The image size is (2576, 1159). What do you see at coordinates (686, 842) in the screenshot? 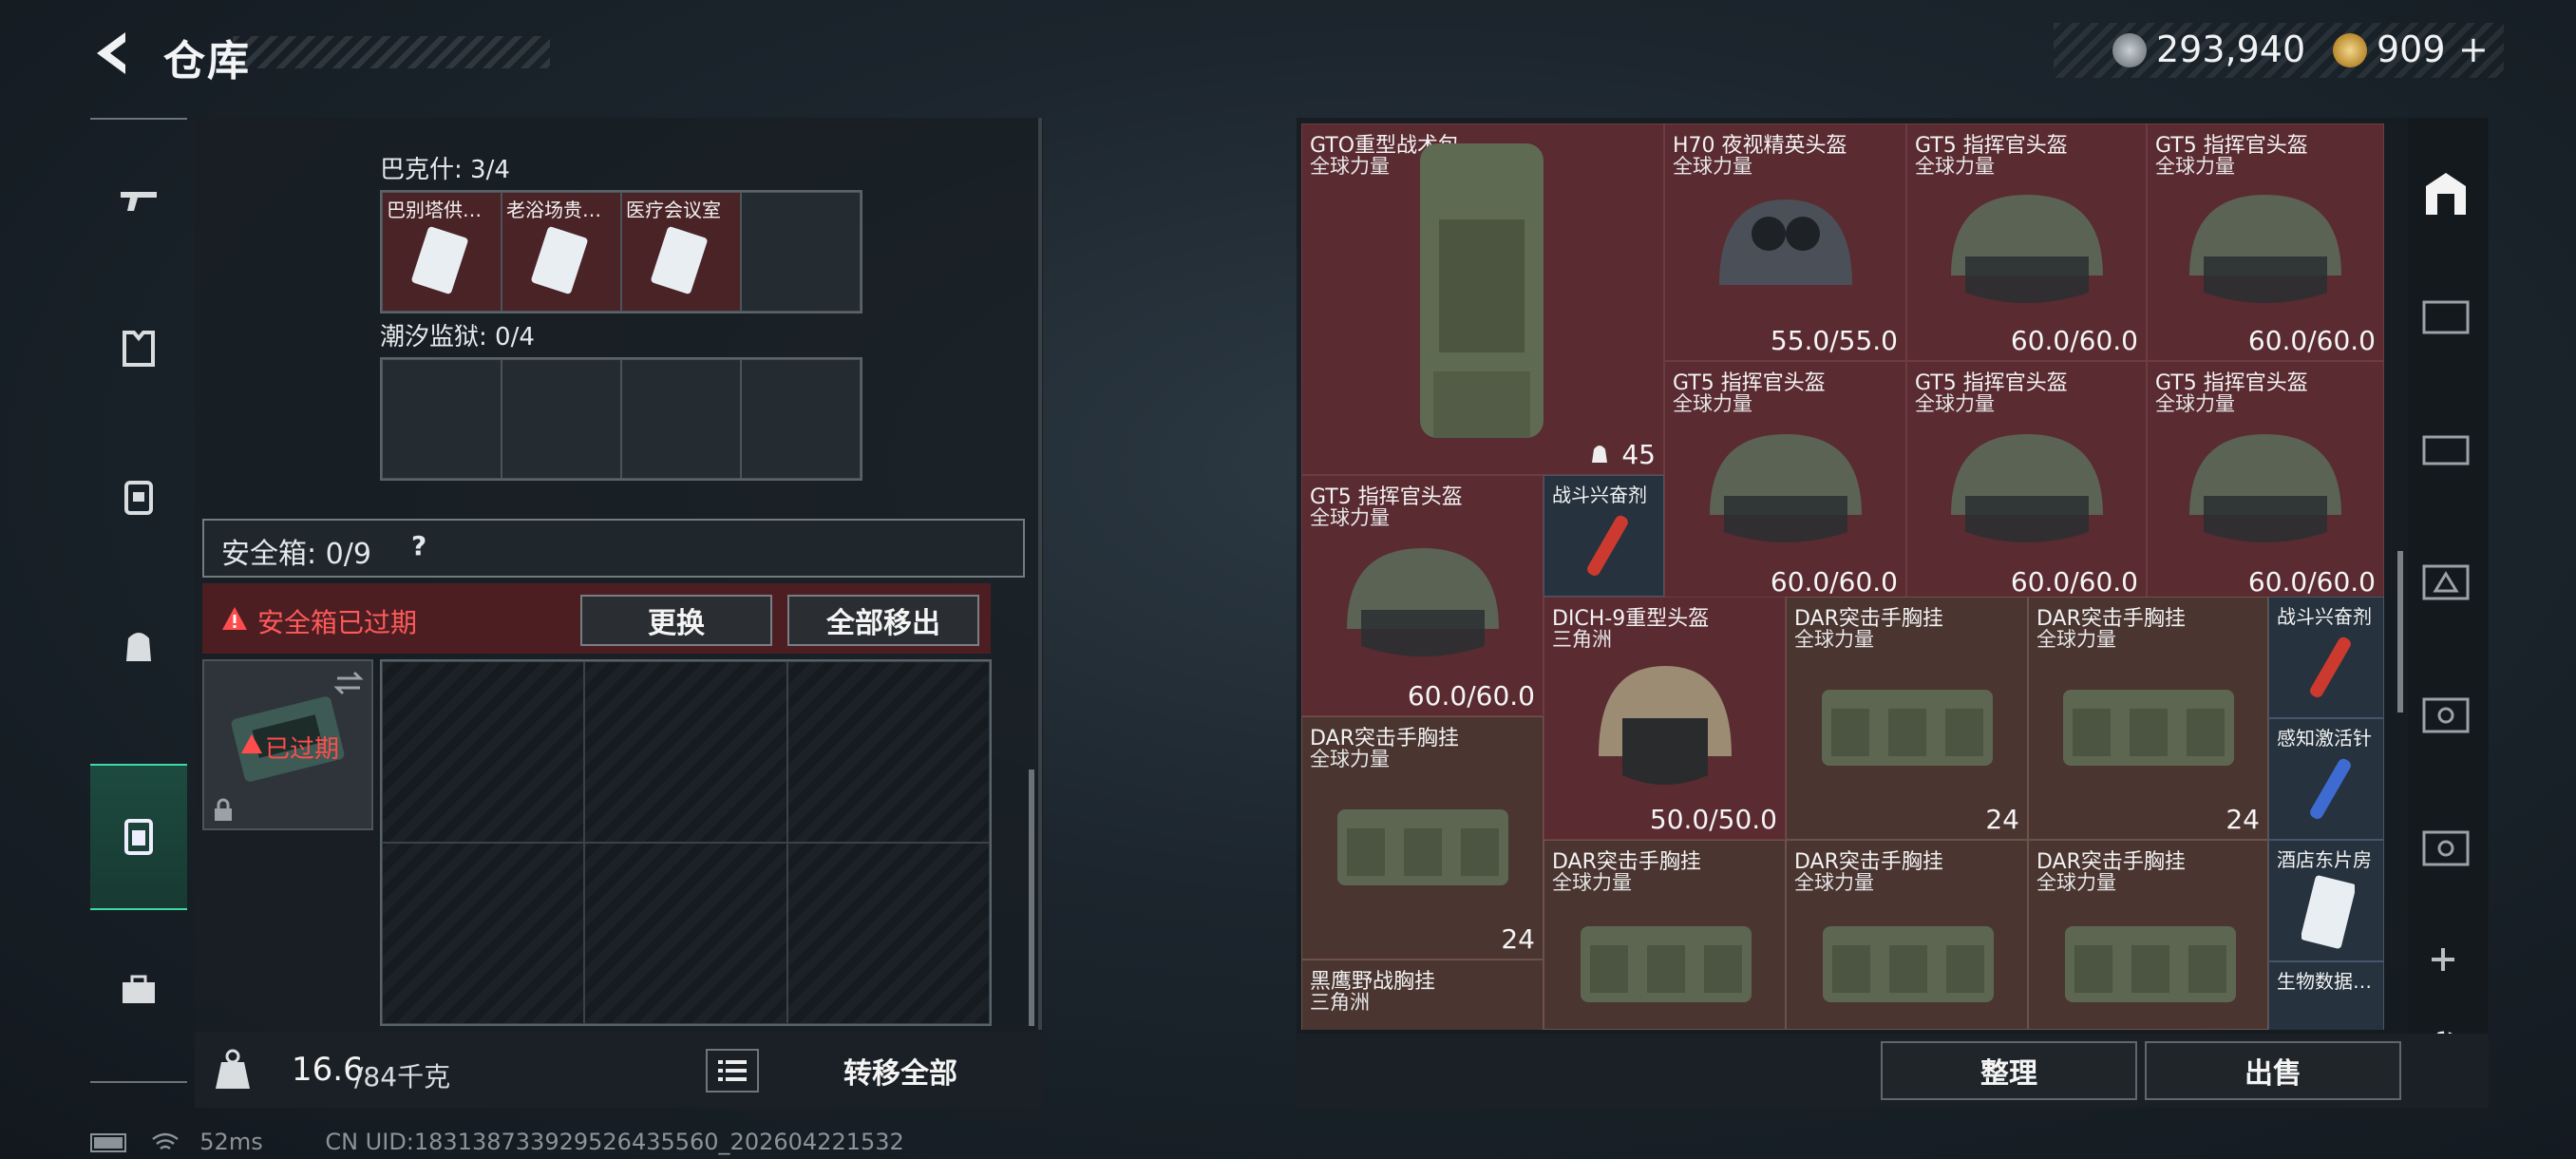
I see `safebox-grid` at bounding box center [686, 842].